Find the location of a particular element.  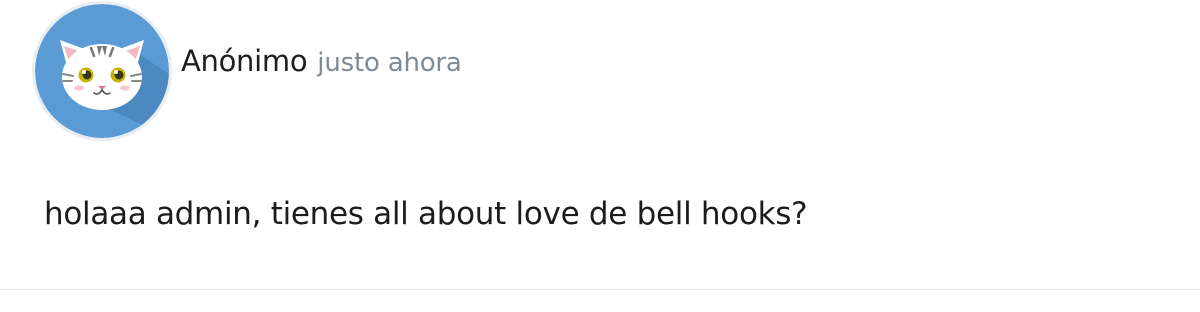

author-name: Anónimo is located at coordinates (244, 61).